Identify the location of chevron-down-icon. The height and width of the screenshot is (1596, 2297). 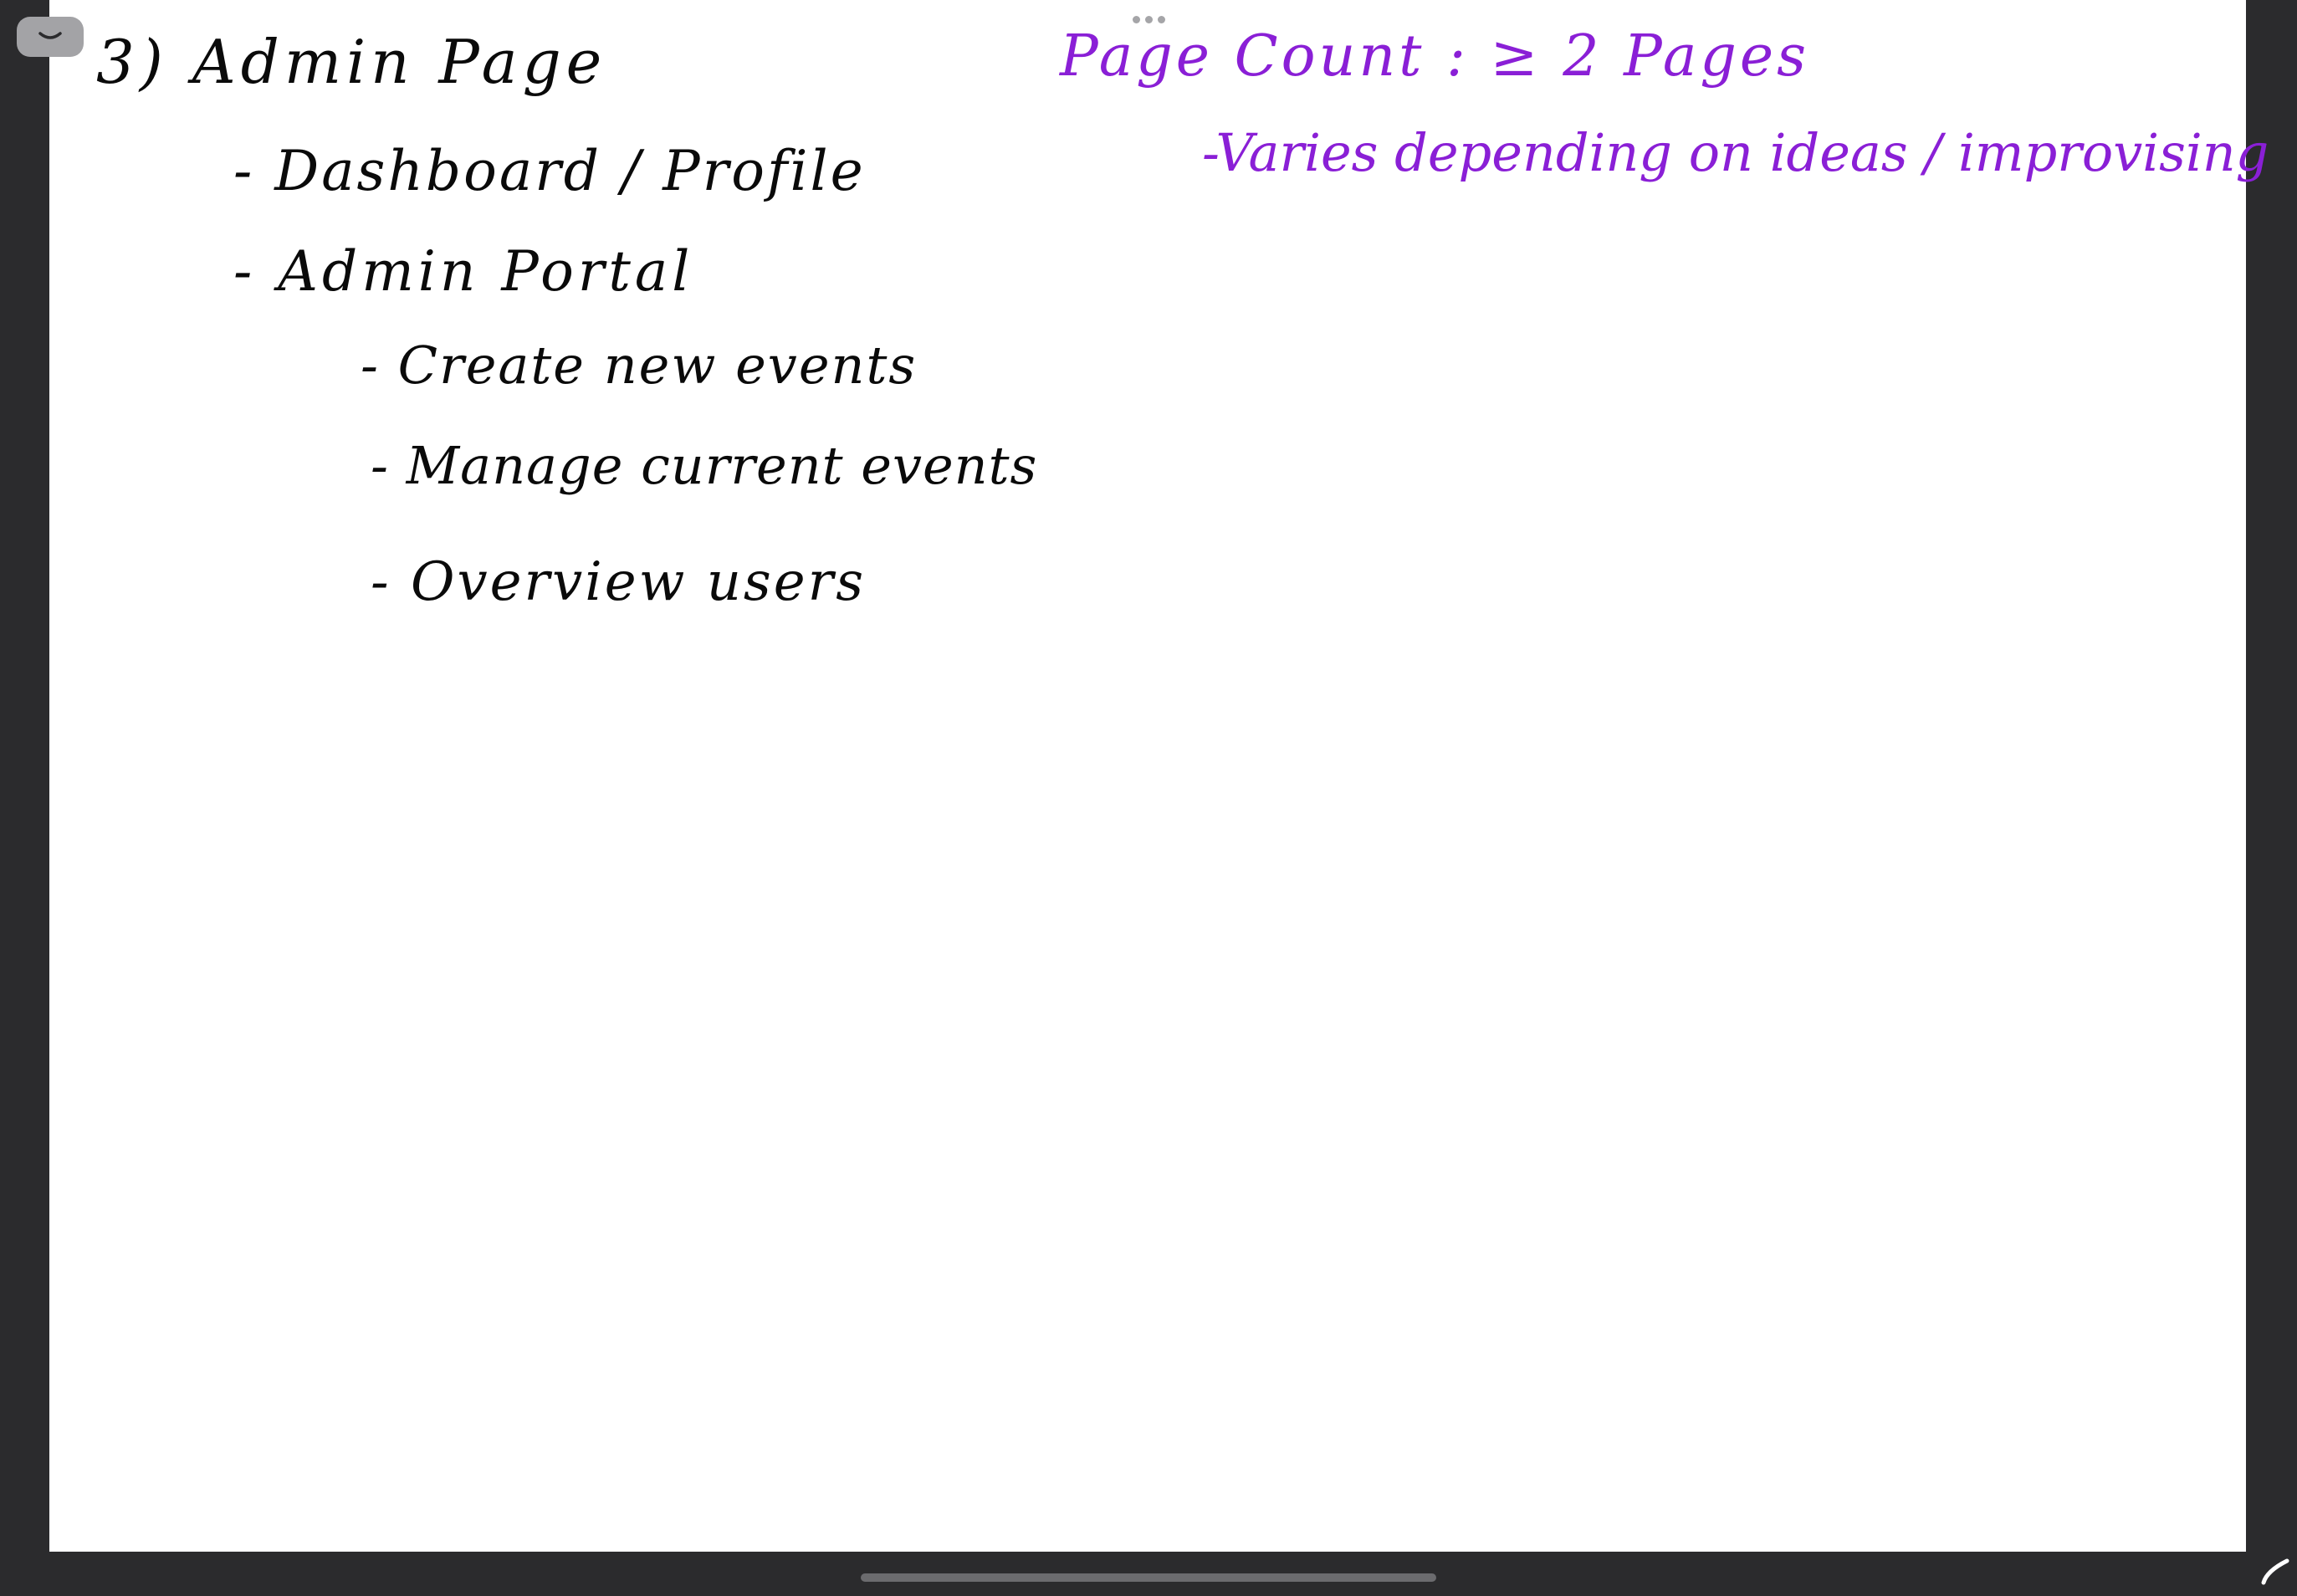
(50, 35).